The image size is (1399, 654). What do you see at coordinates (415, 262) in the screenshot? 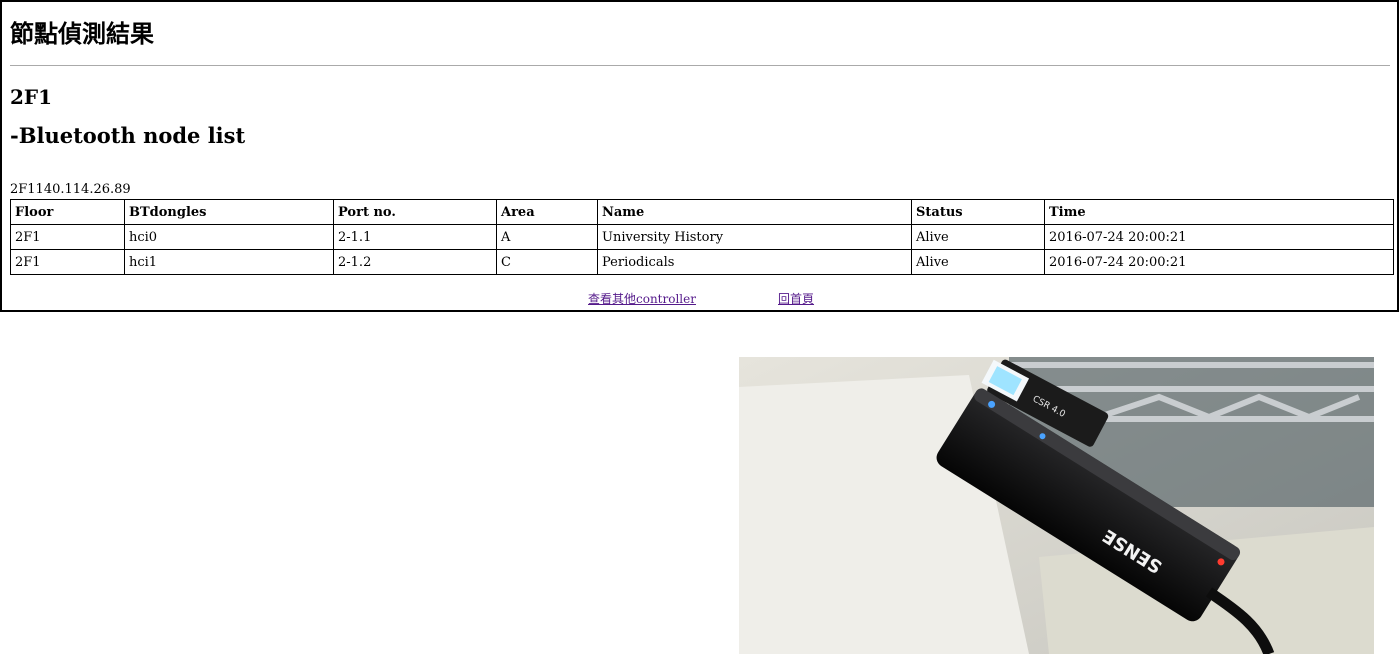
I see `cell-port: 2-1.2` at bounding box center [415, 262].